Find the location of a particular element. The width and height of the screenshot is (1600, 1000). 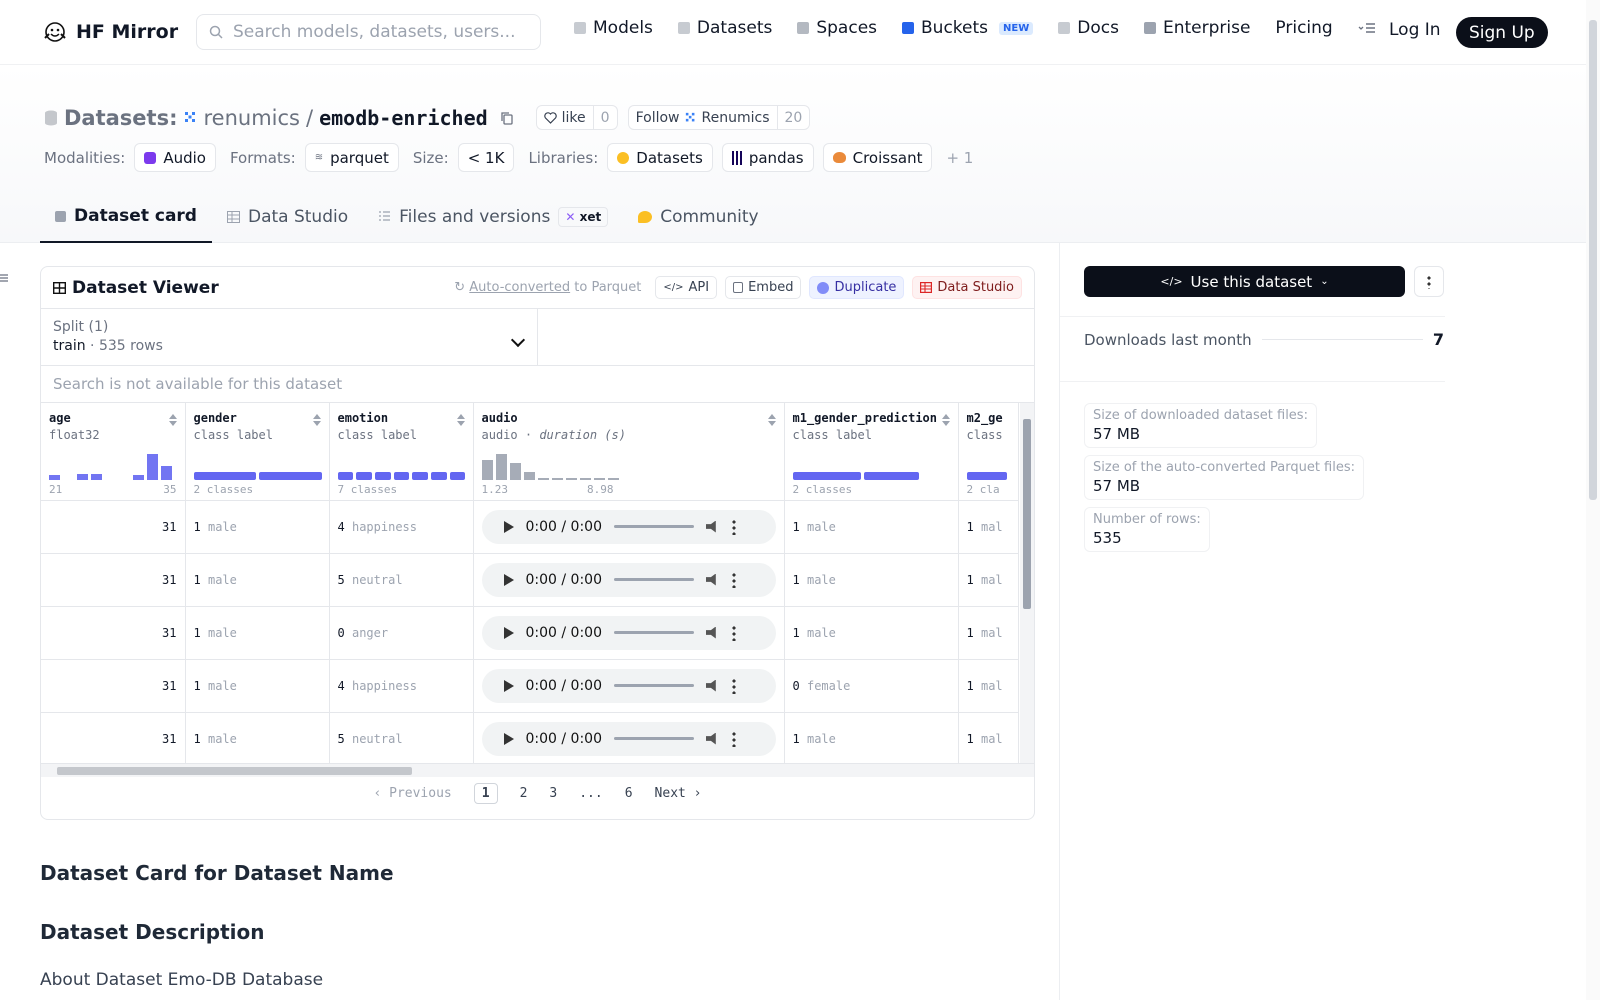

nav-models: Models is located at coordinates (613, 28).